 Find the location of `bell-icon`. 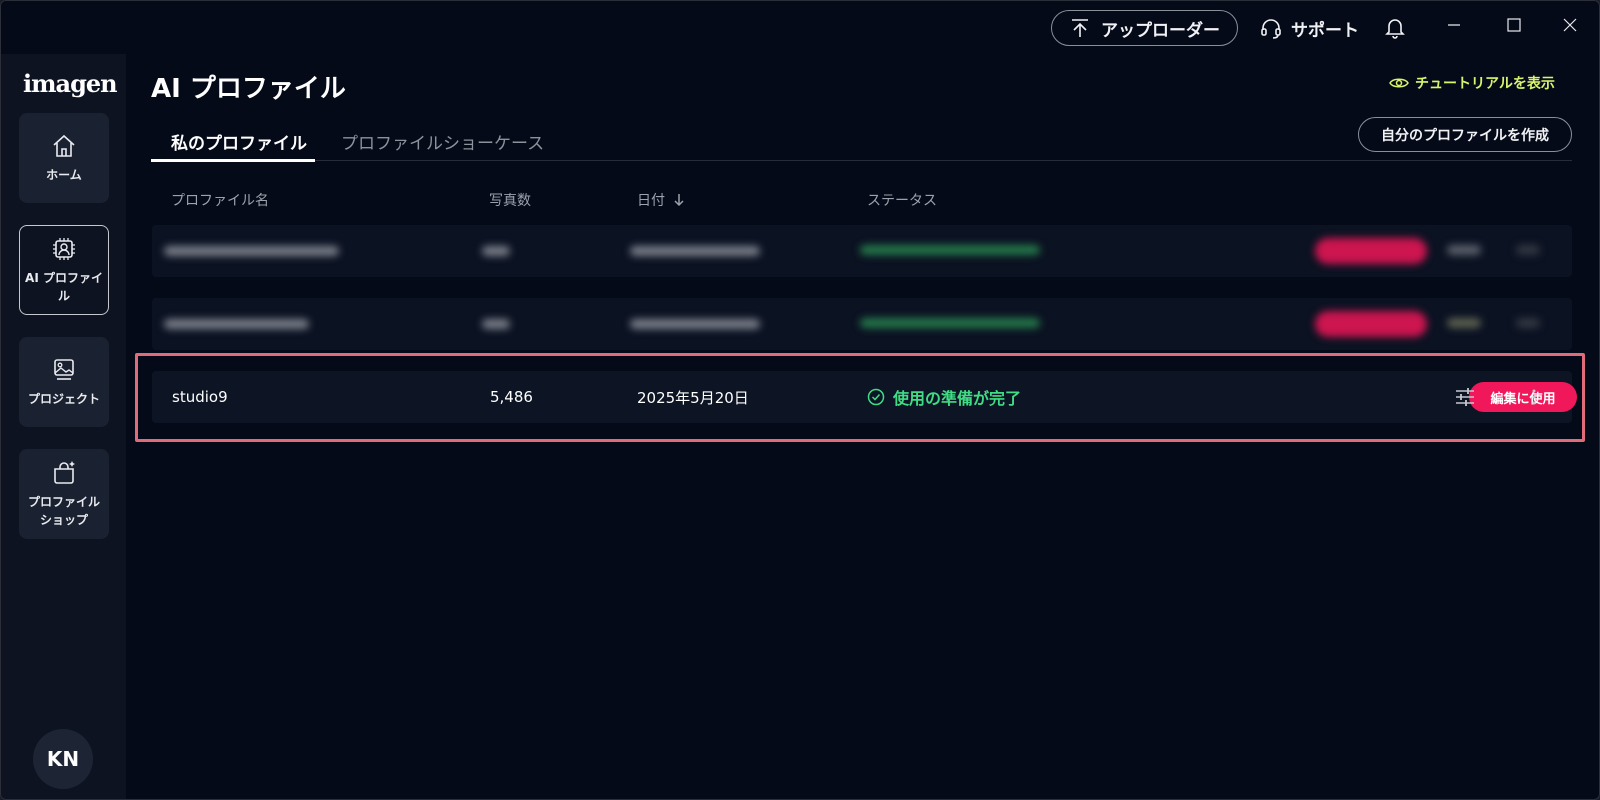

bell-icon is located at coordinates (1395, 27).